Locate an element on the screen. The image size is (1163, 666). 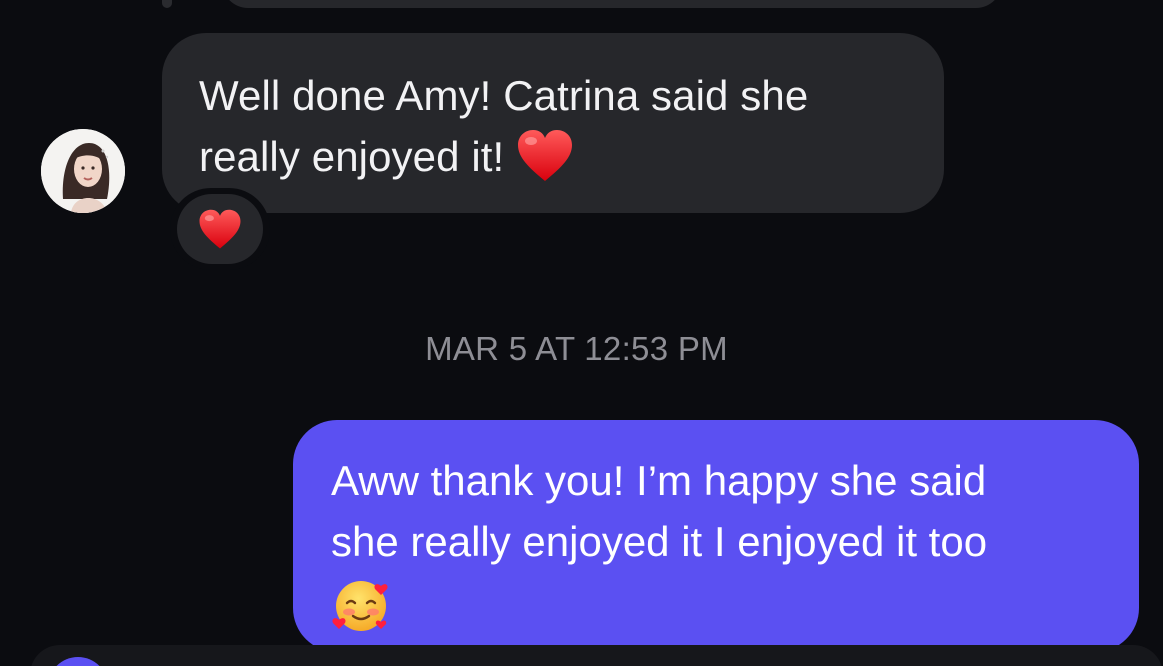
reaction-pill is located at coordinates (220, 229).